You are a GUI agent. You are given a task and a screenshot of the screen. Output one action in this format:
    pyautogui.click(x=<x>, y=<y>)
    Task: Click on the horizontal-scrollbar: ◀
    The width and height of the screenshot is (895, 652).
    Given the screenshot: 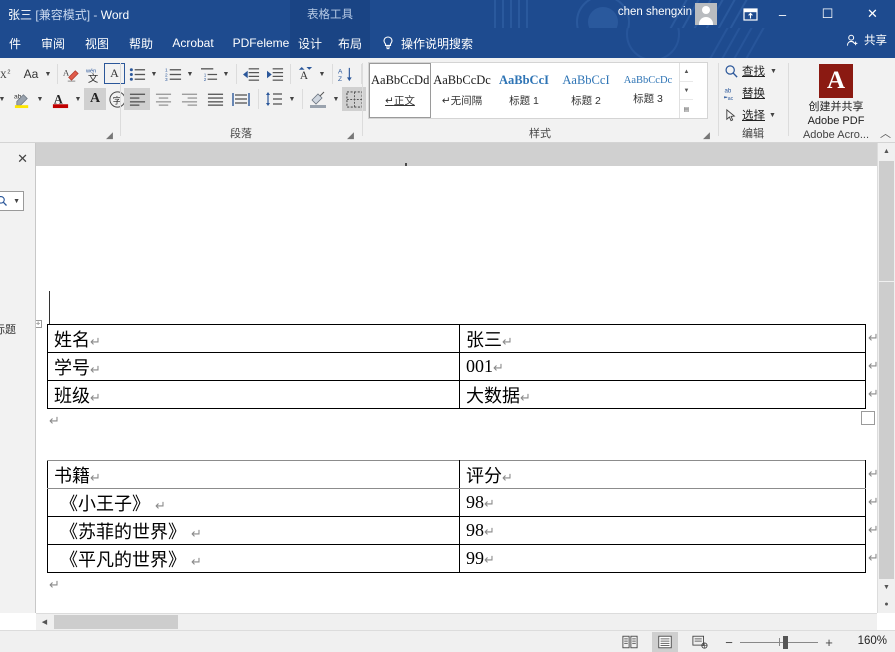 What is the action you would take?
    pyautogui.click(x=456, y=621)
    